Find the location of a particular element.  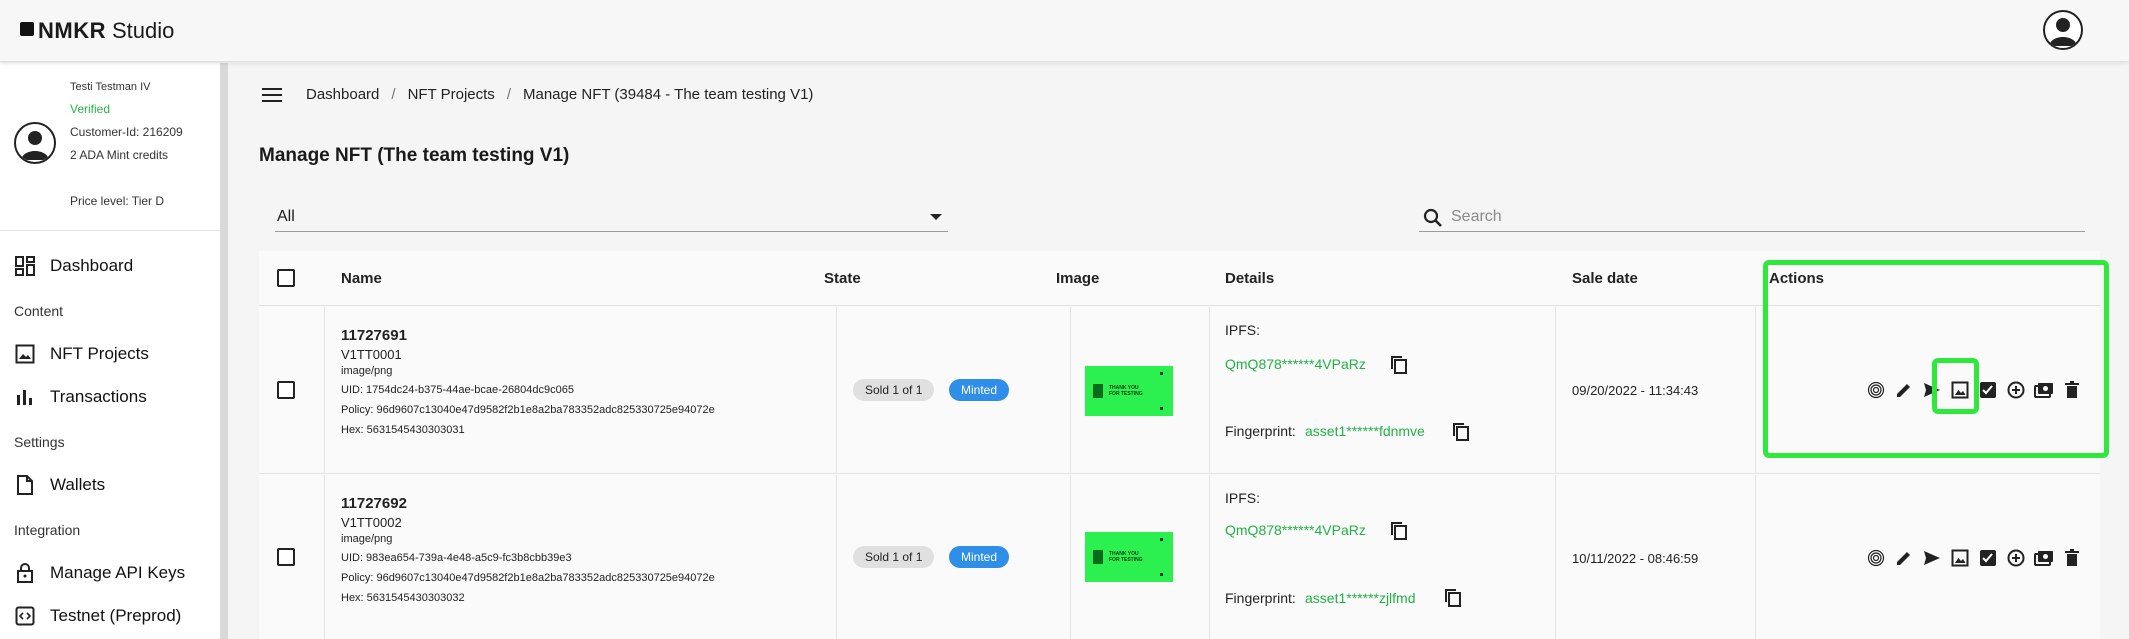

sidebar-item-transactions: Transactions is located at coordinates (80, 397).